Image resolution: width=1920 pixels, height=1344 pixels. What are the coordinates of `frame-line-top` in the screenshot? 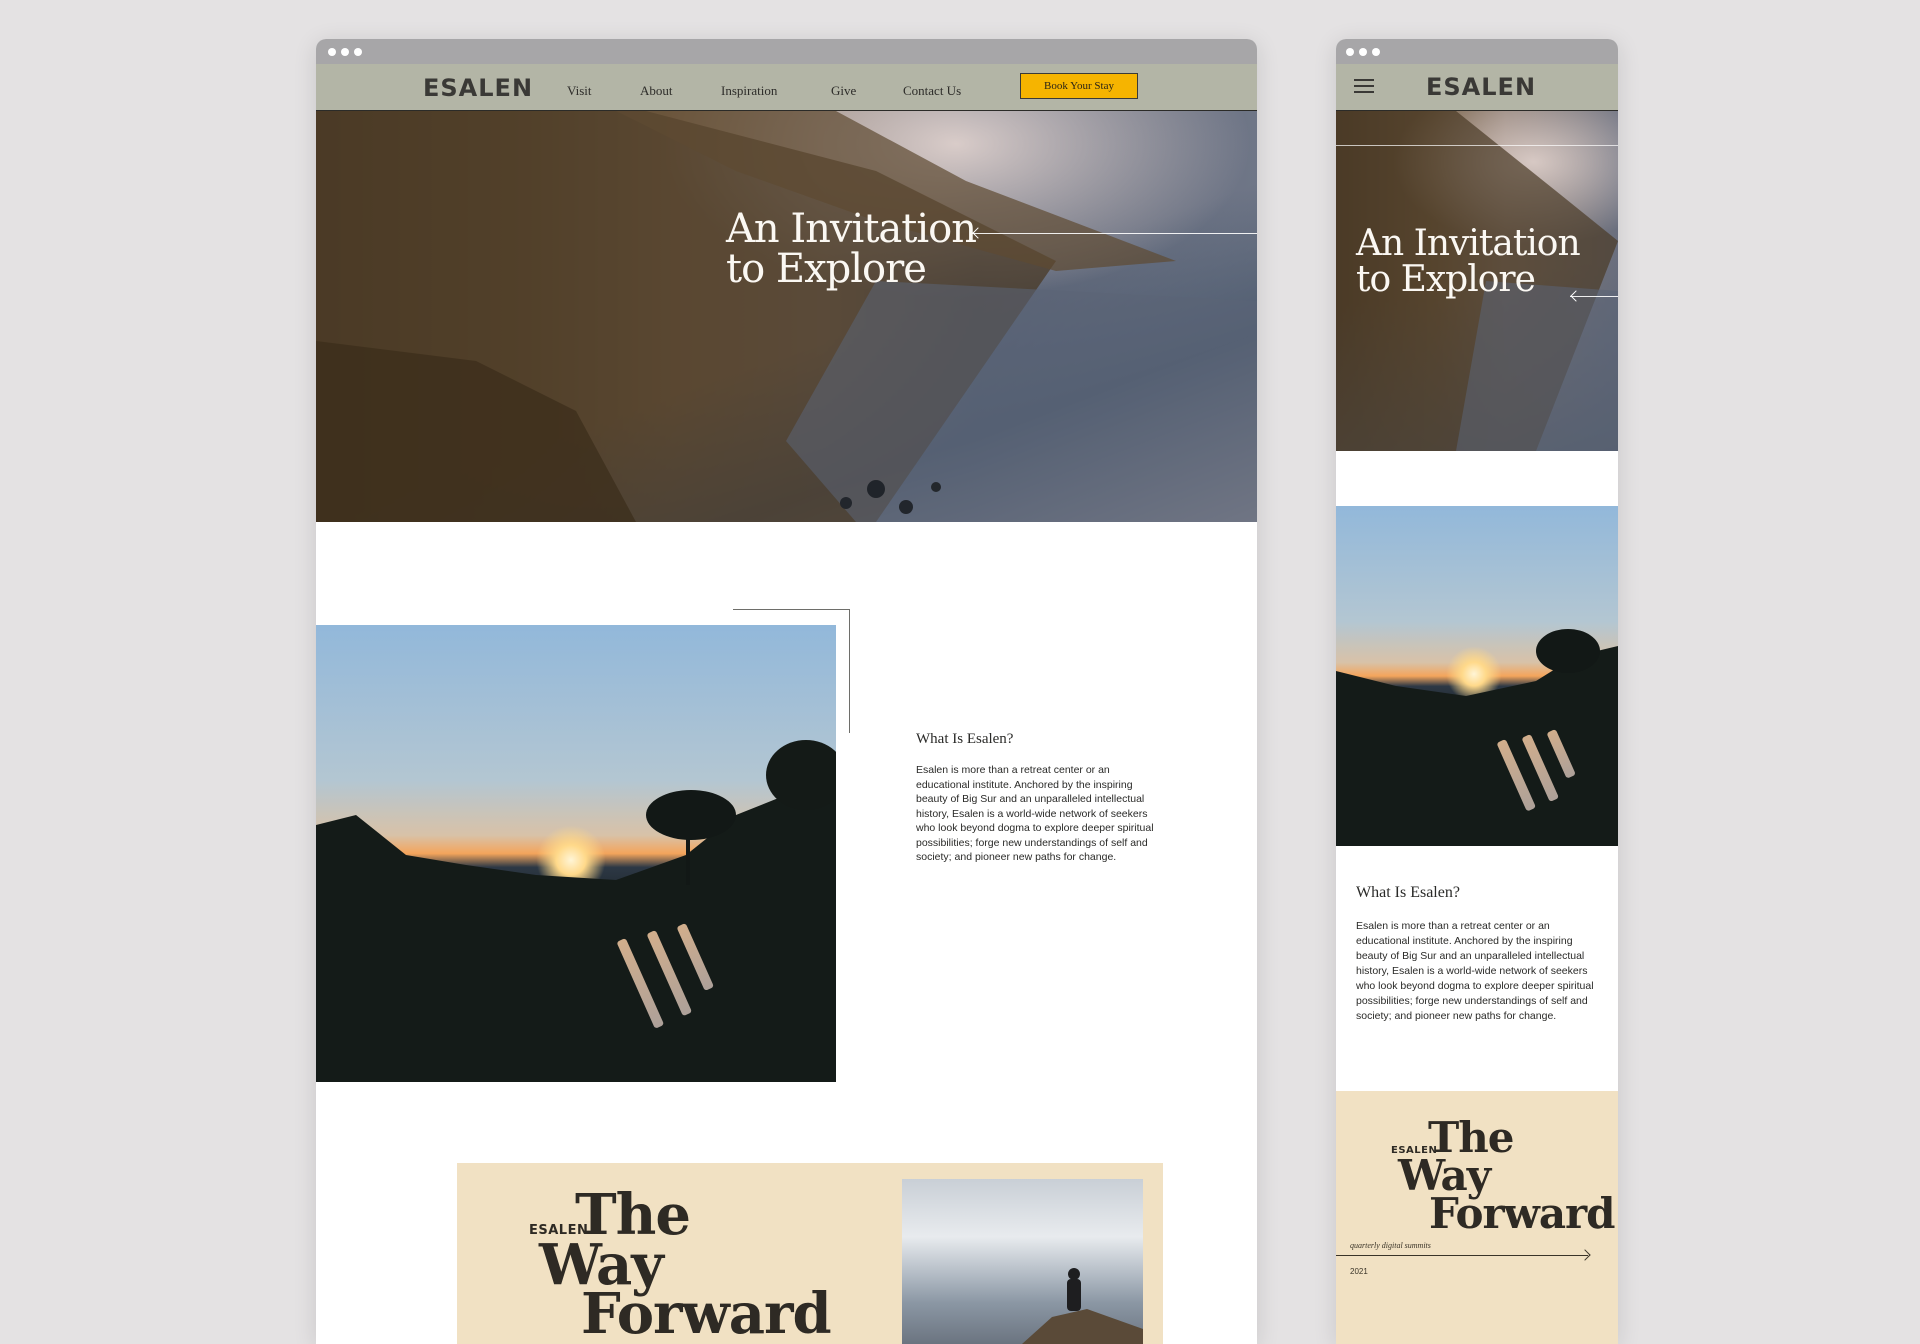 It's located at (791, 609).